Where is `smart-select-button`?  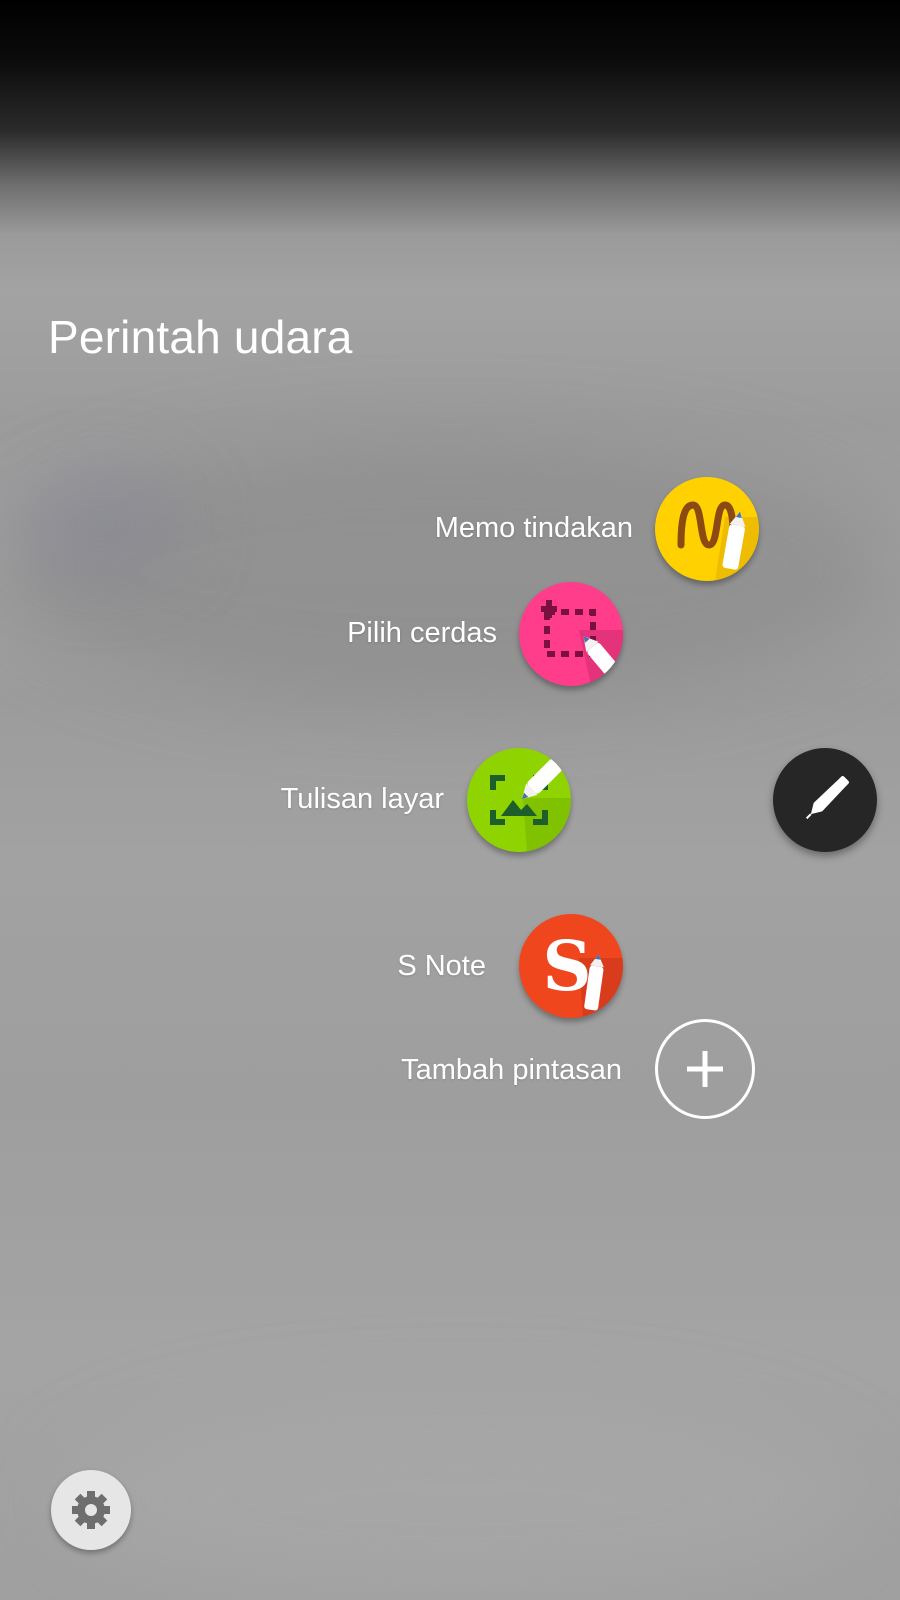
smart-select-button is located at coordinates (571, 634).